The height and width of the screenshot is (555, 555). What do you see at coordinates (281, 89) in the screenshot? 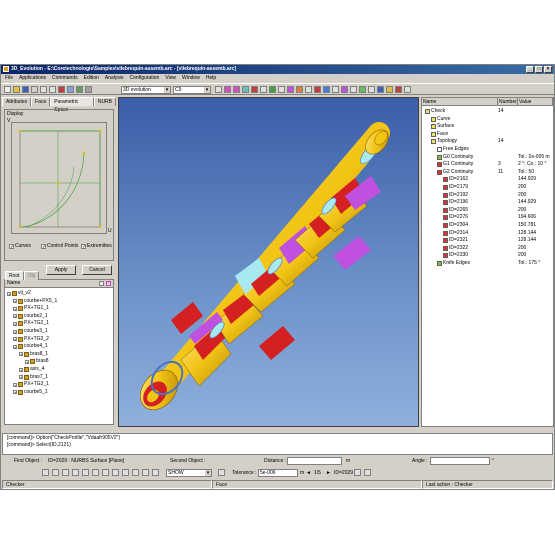
I see `zoom-icon` at bounding box center [281, 89].